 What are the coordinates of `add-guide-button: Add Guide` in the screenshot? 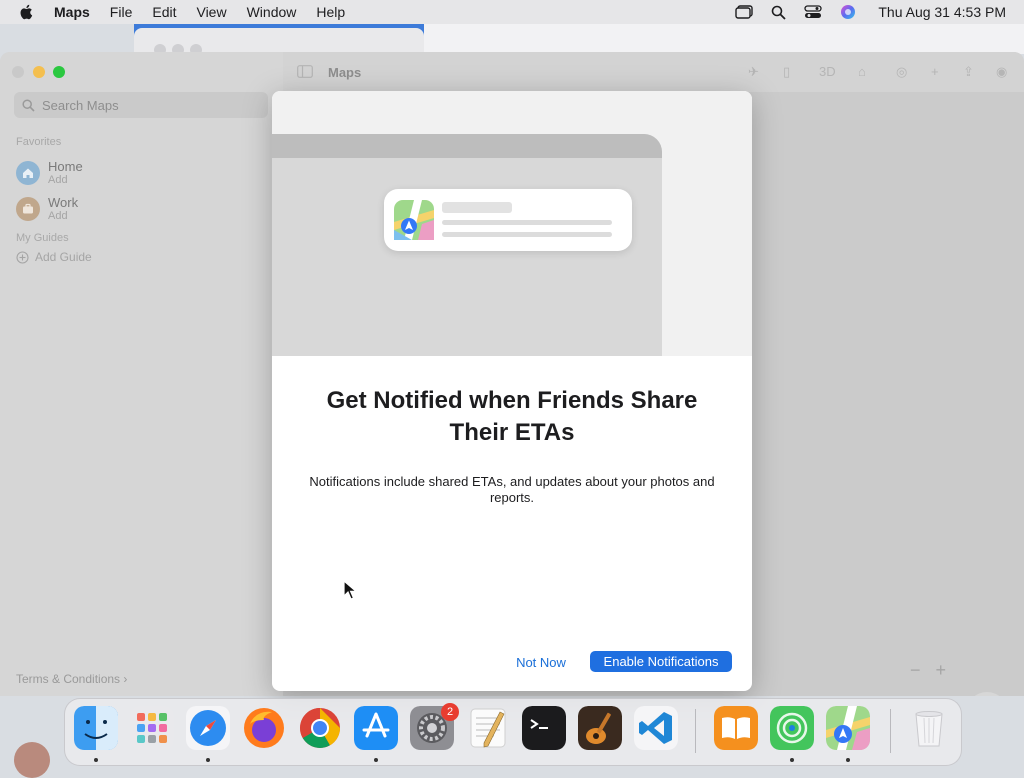 It's located at (54, 257).